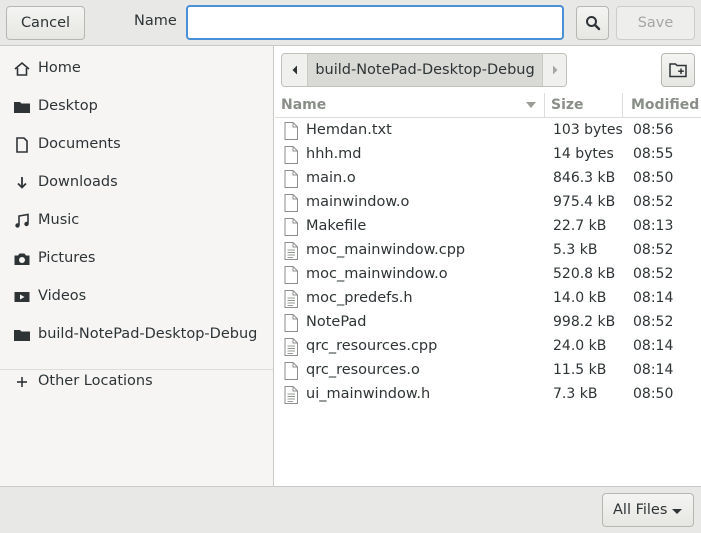 The width and height of the screenshot is (701, 533). I want to click on file-name: Makefile, so click(336, 226).